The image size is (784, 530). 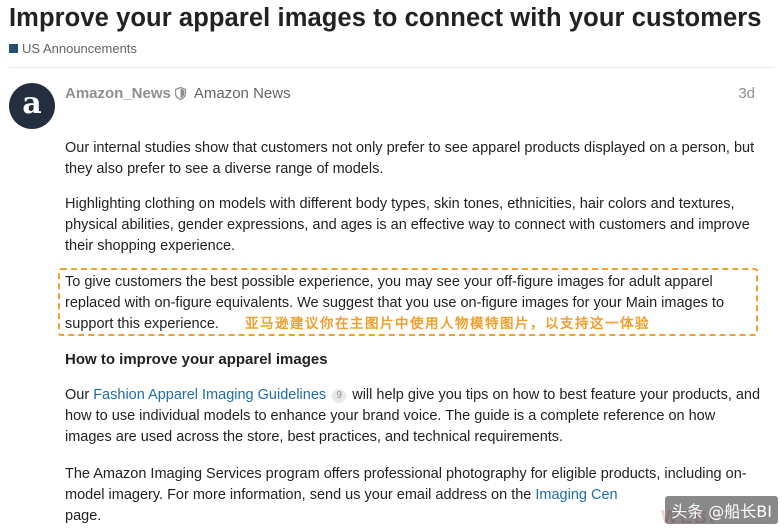 What do you see at coordinates (576, 495) in the screenshot?
I see `imaging-center-link: Imaging Cen` at bounding box center [576, 495].